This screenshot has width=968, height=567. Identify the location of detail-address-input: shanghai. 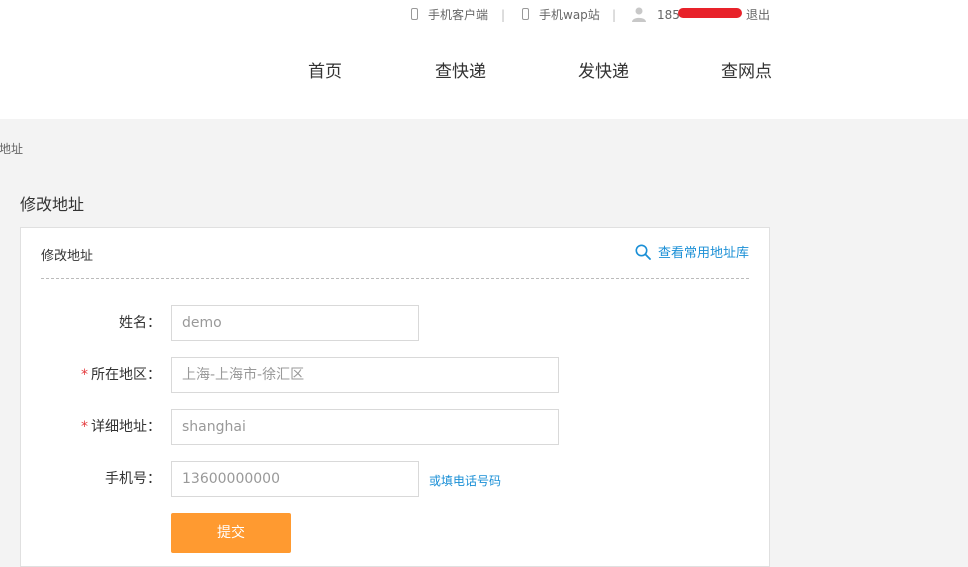
(365, 427).